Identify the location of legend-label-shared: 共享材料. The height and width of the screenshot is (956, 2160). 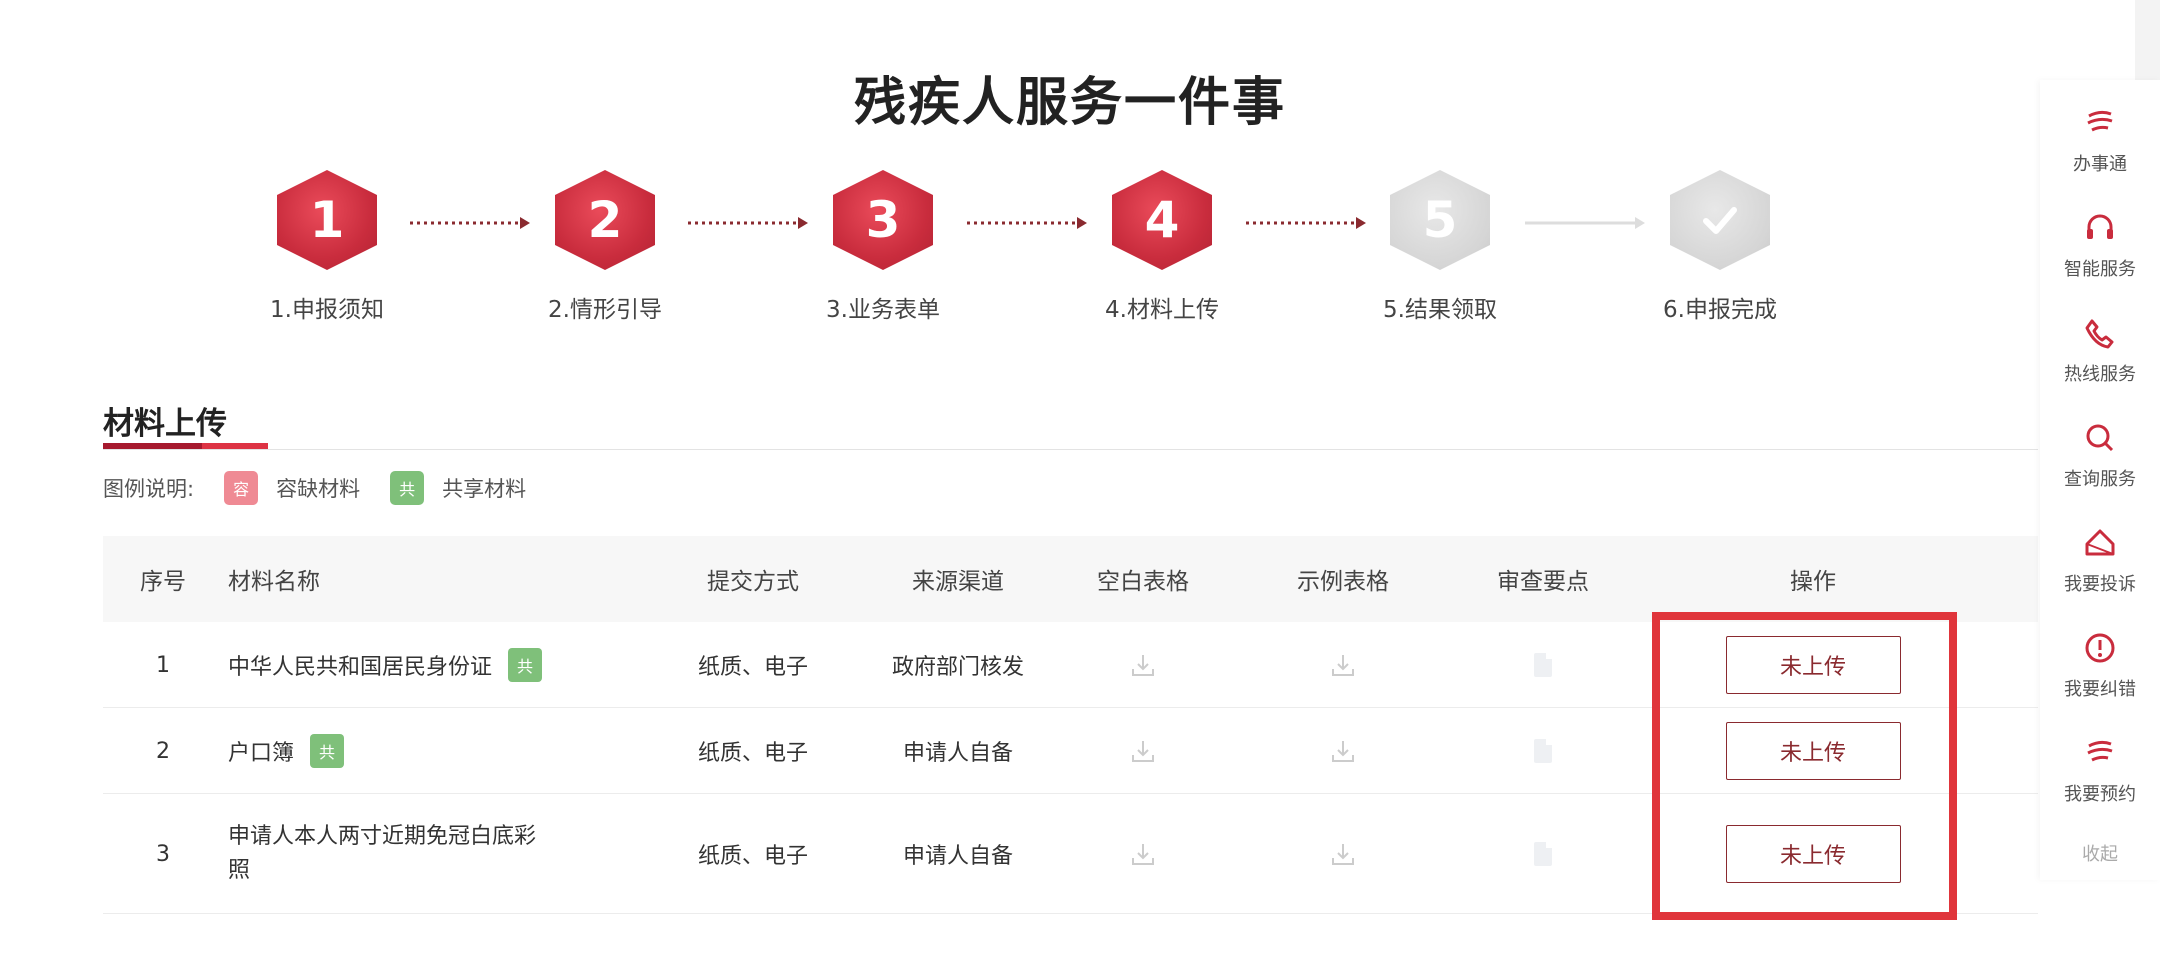
(484, 489).